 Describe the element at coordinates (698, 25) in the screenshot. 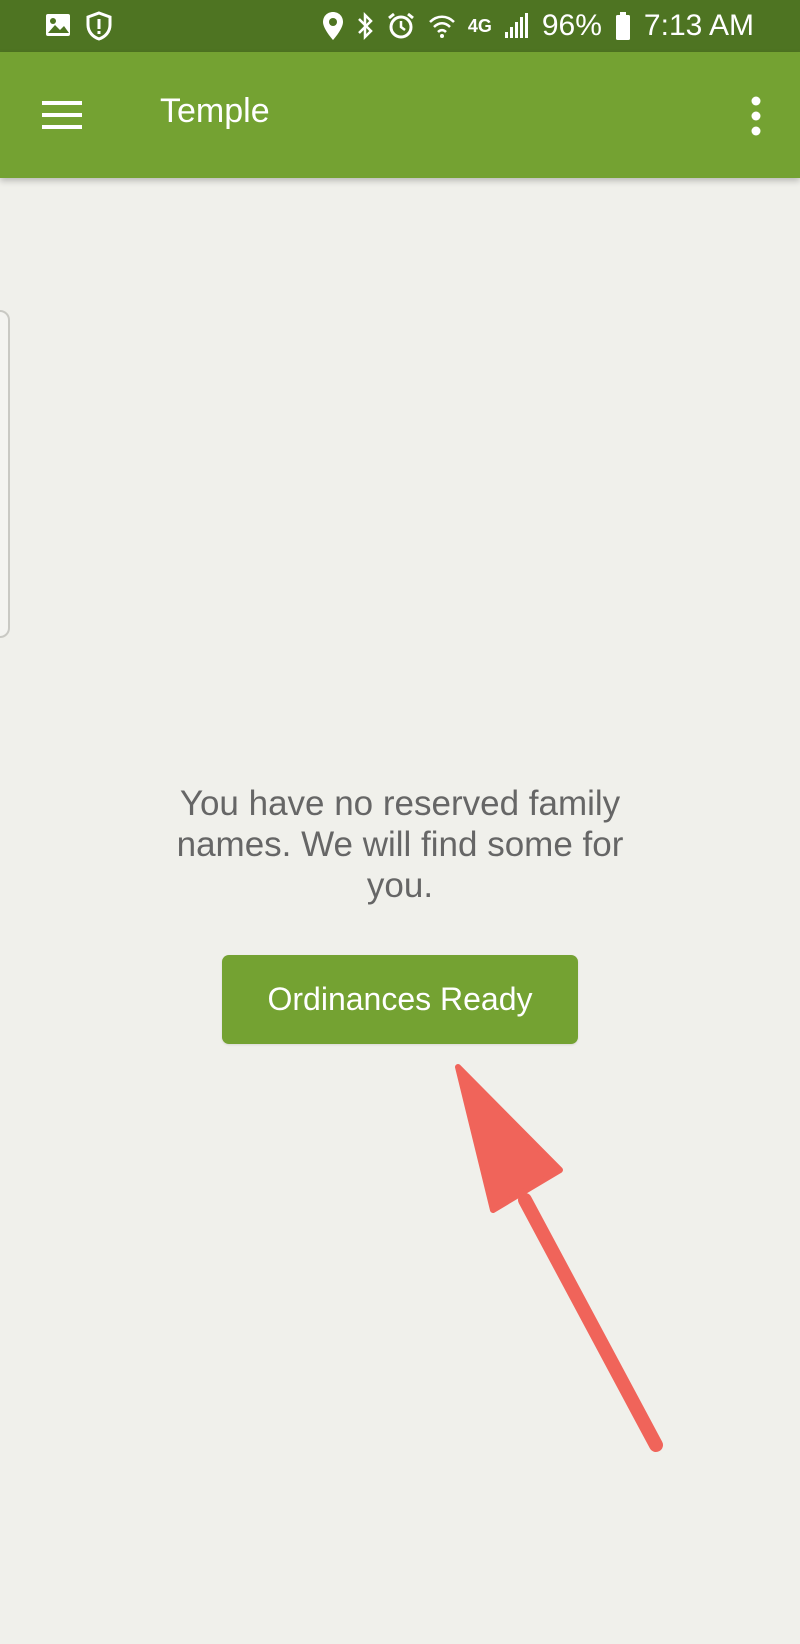

I see `status-time: 7:13 AM` at that location.